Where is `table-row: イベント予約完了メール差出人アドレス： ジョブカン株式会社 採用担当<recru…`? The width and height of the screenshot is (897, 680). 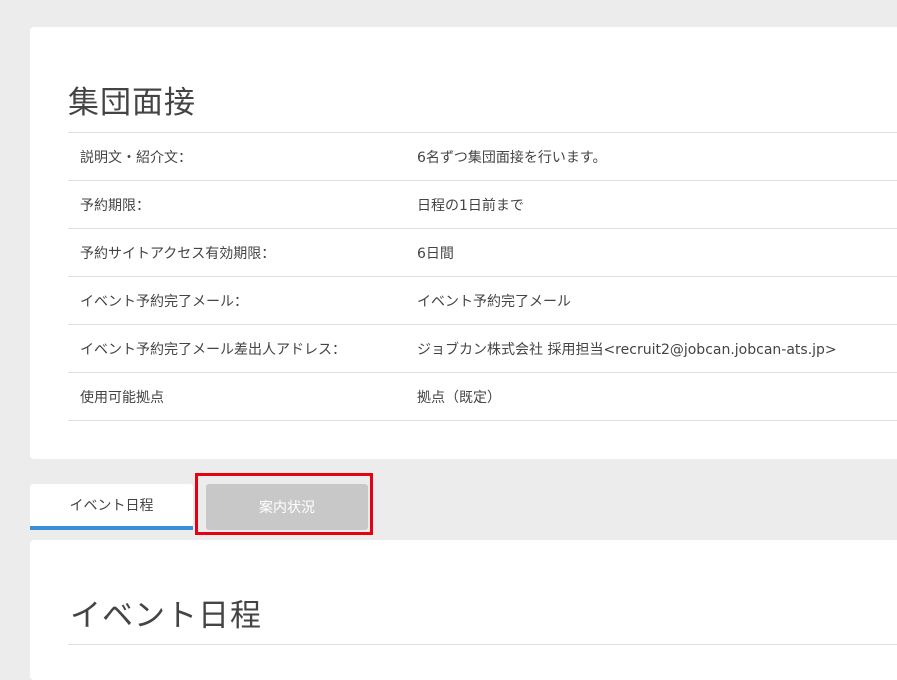 table-row: イベント予約完了メール差出人アドレス： ジョブカン株式会社 採用担当<recru… is located at coordinates (482, 348).